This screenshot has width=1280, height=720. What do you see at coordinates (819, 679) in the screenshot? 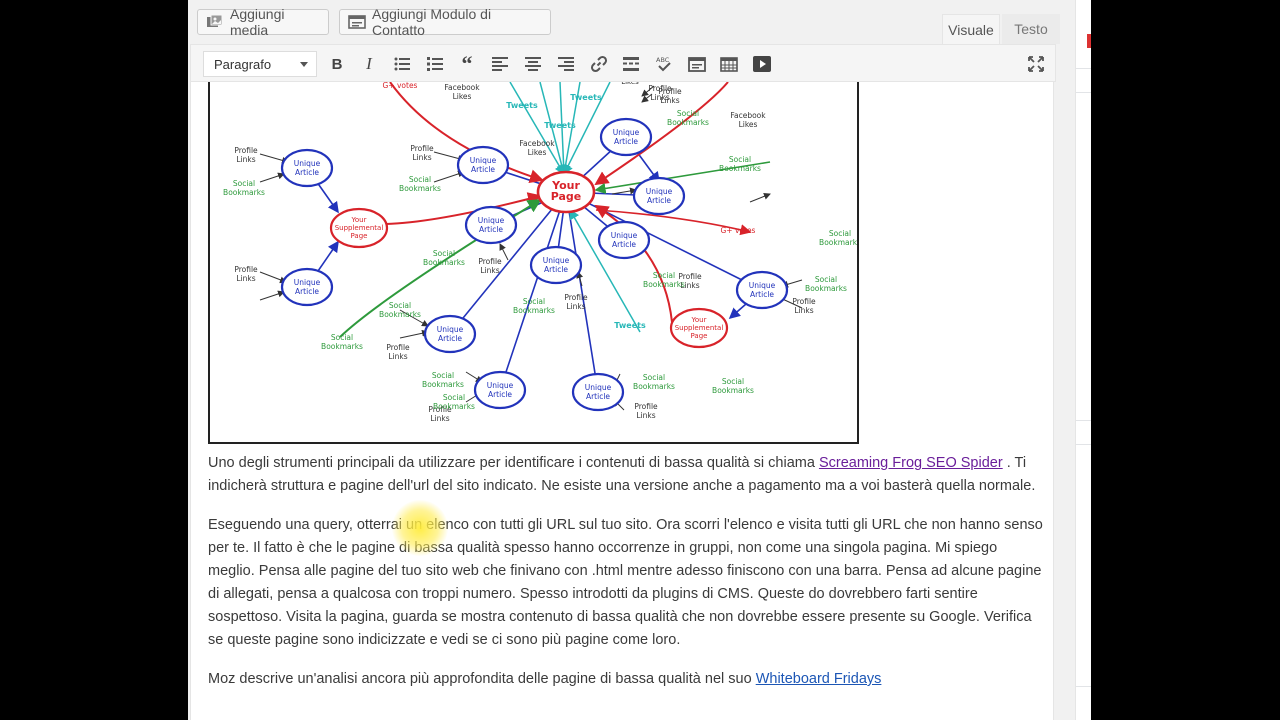
I see `whiteboard-fridays-link: Whiteboard Fridays` at bounding box center [819, 679].